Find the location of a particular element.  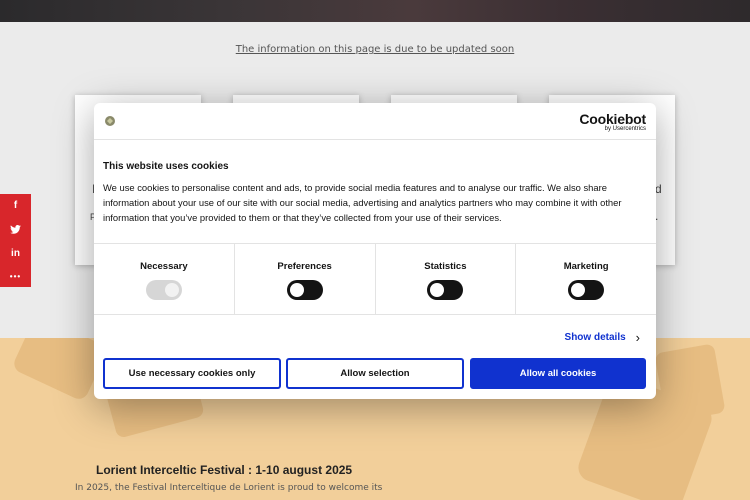

category-label: Preferences is located at coordinates (304, 266).